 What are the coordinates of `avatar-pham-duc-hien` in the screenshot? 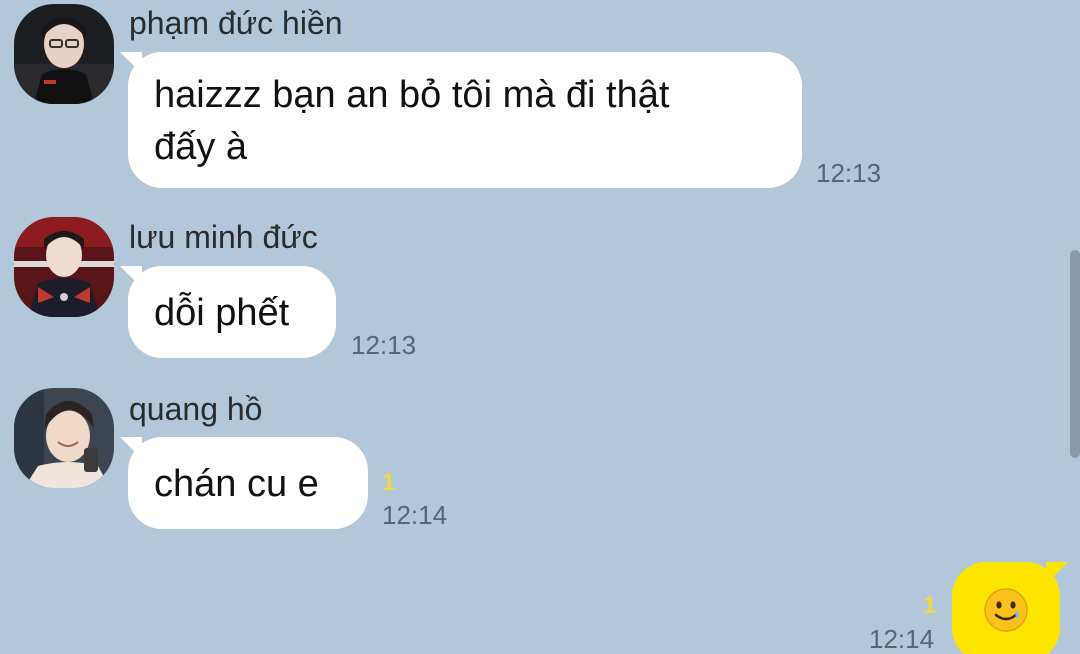 It's located at (64, 54).